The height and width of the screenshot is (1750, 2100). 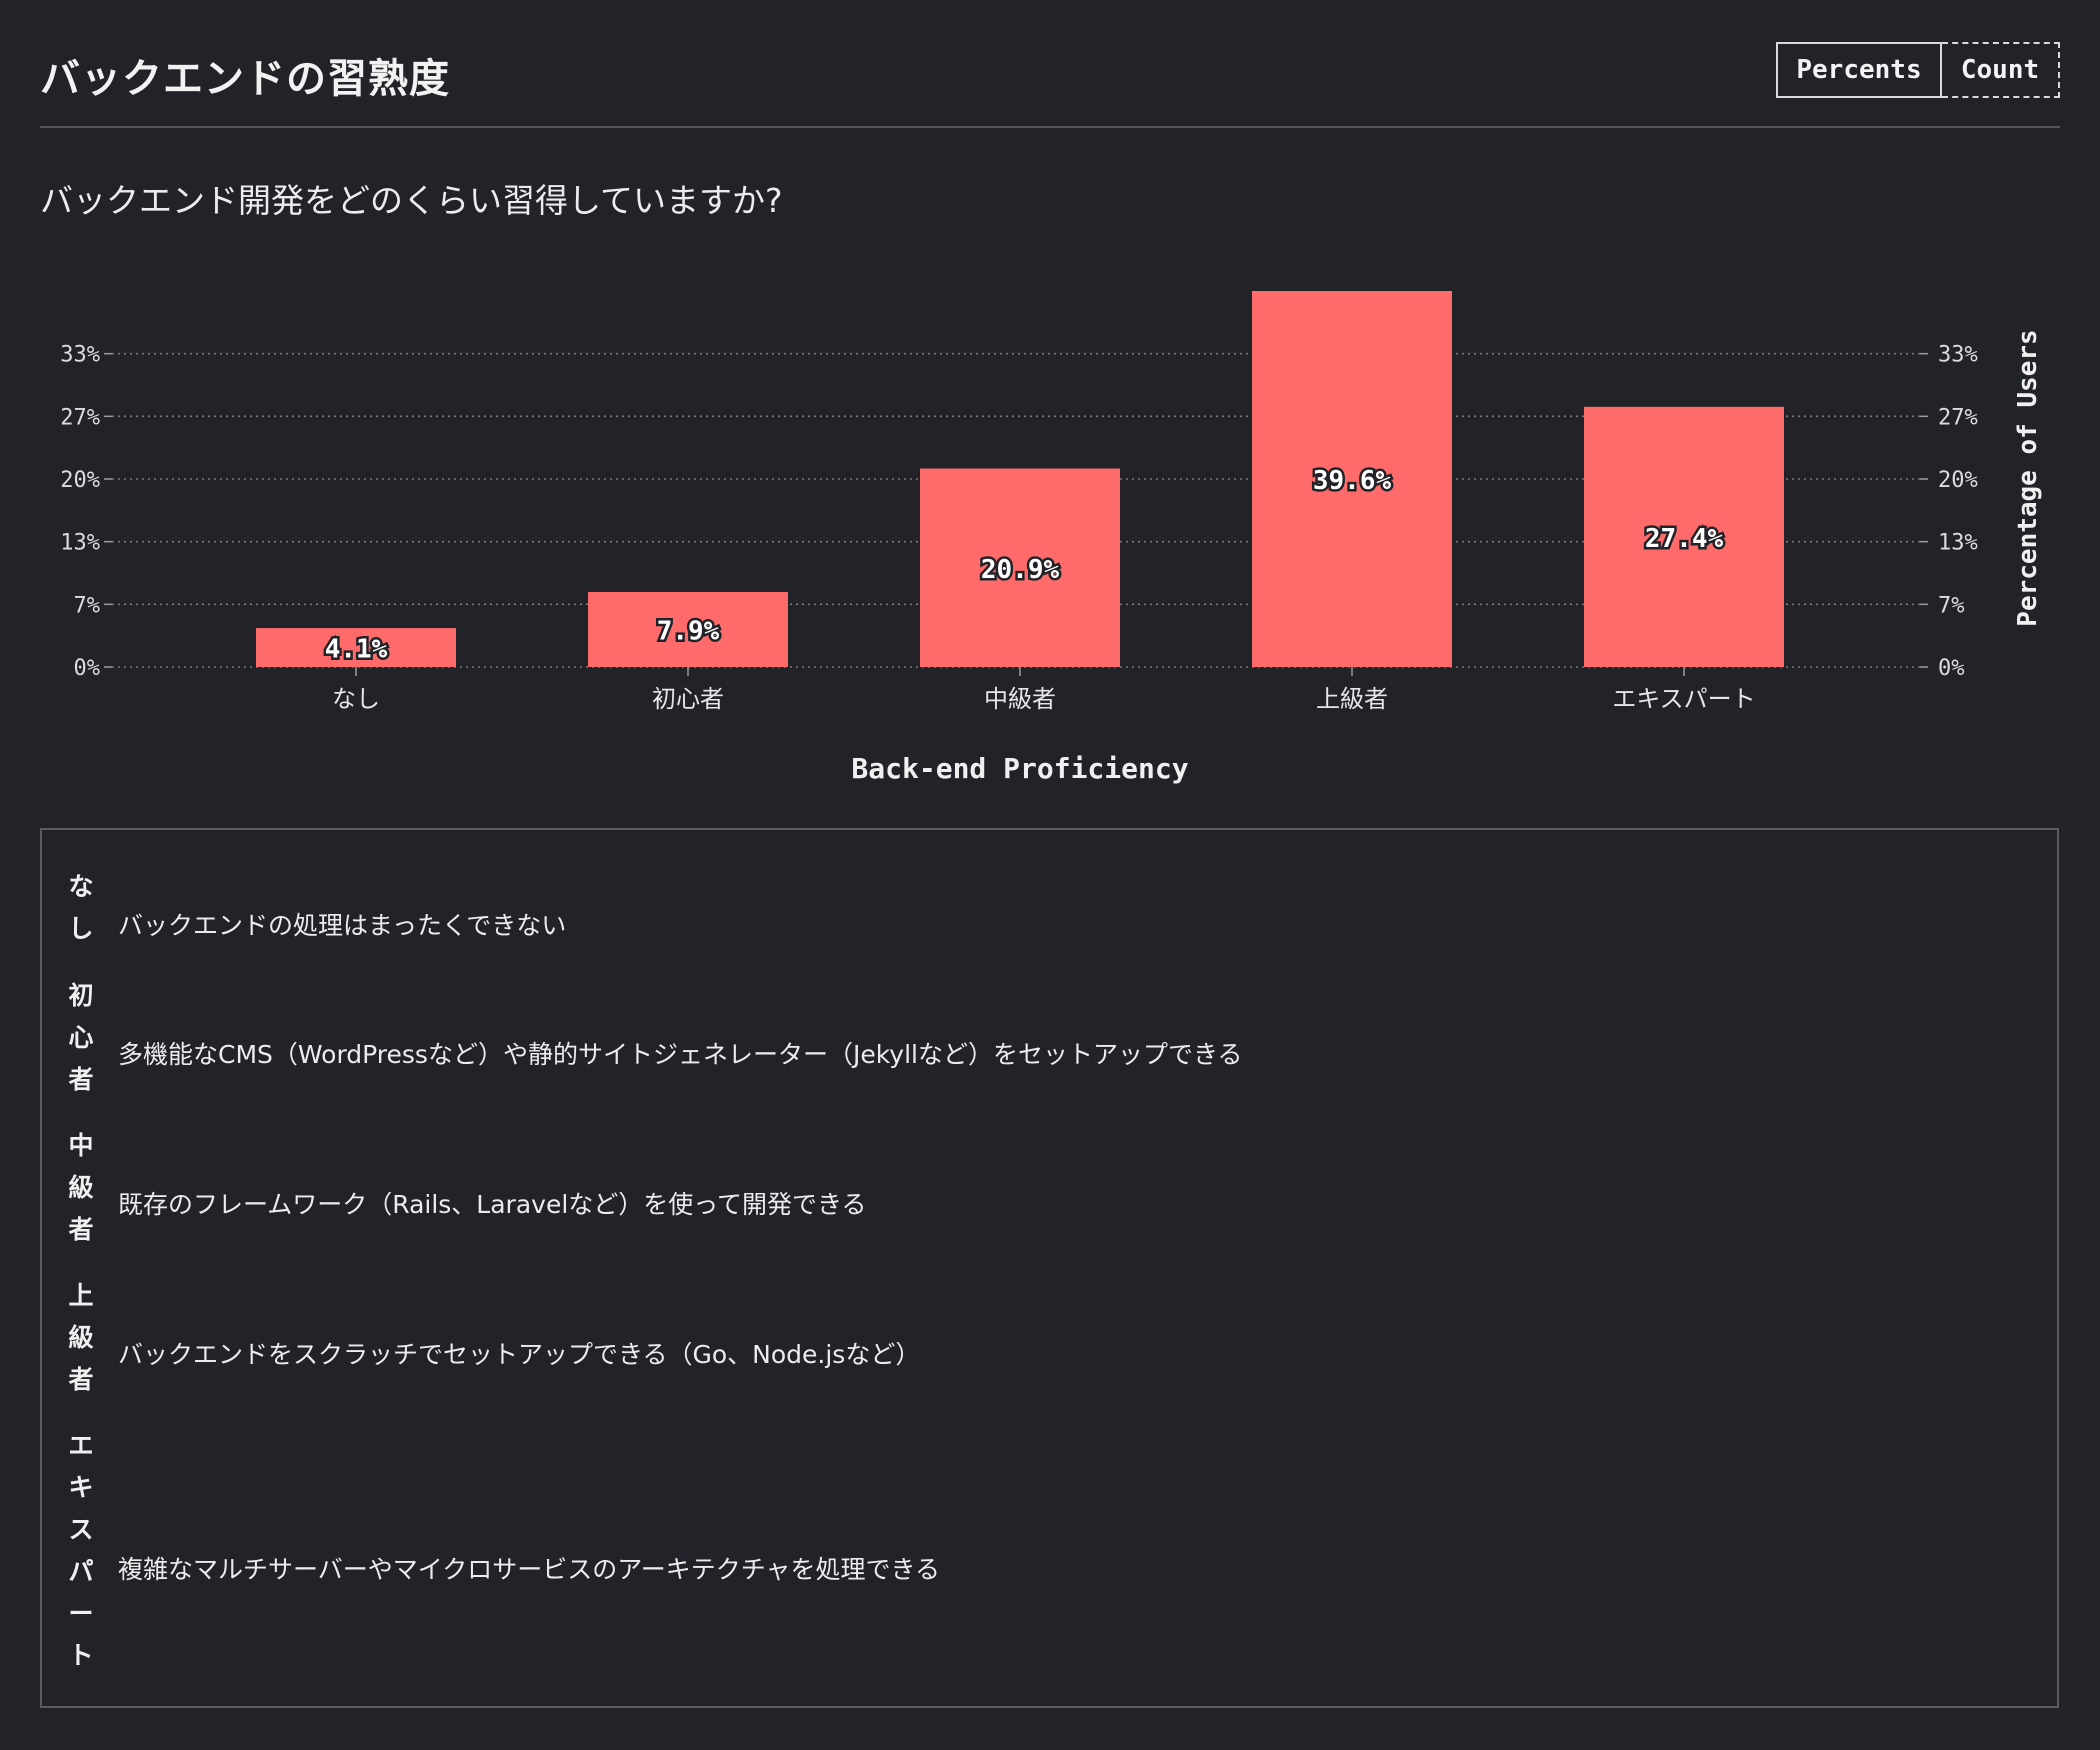 What do you see at coordinates (80, 480) in the screenshot?
I see `y-tick-label-left: 20%` at bounding box center [80, 480].